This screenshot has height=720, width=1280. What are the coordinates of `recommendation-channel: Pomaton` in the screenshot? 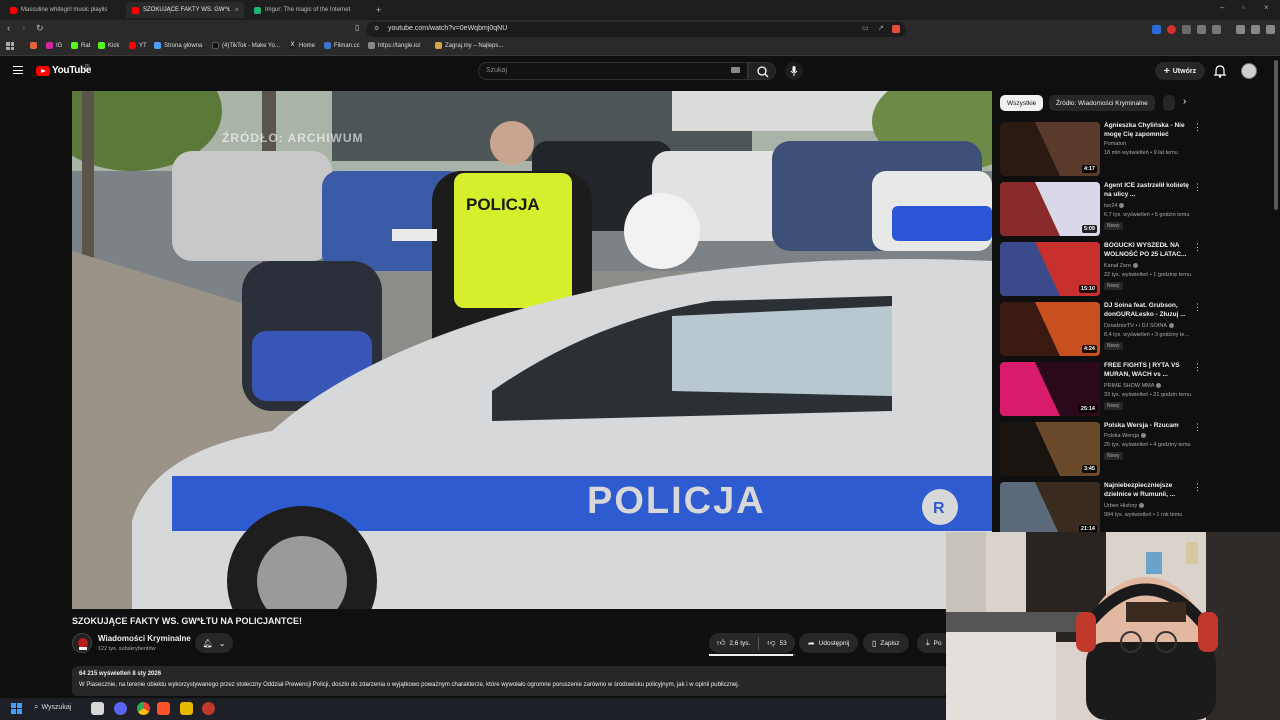 It's located at (1115, 144).